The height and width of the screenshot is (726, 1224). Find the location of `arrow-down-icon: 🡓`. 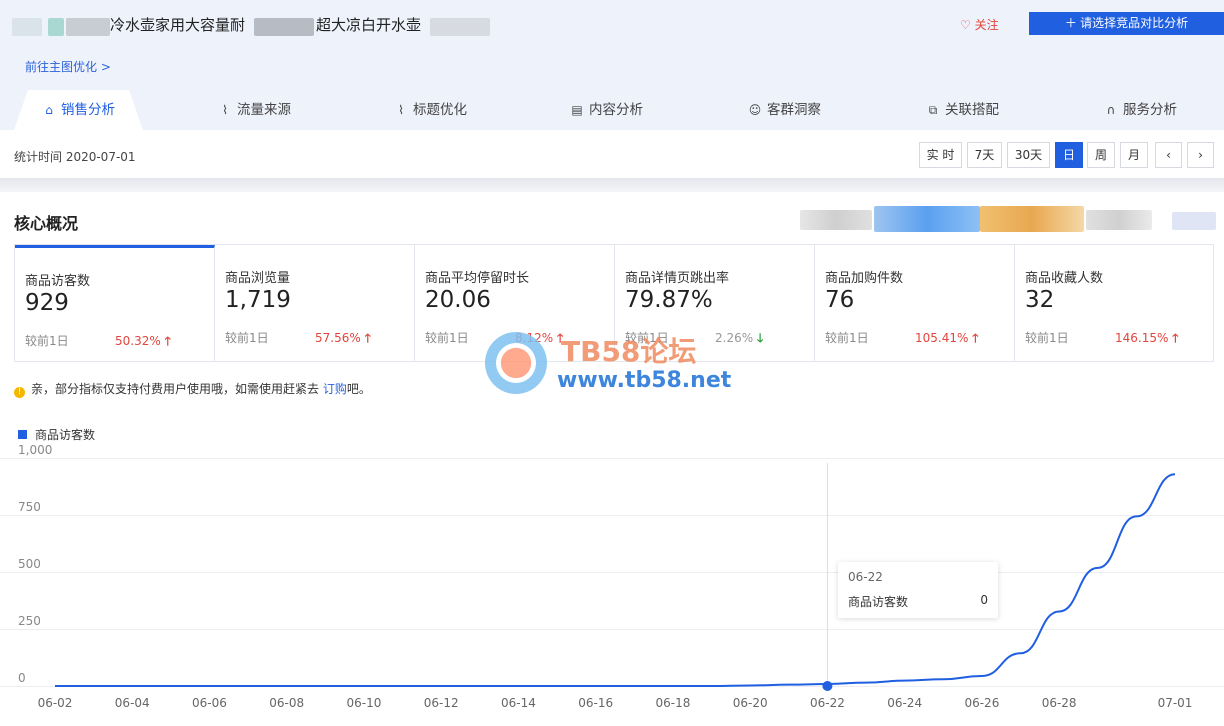

arrow-down-icon: 🡓 is located at coordinates (760, 338).